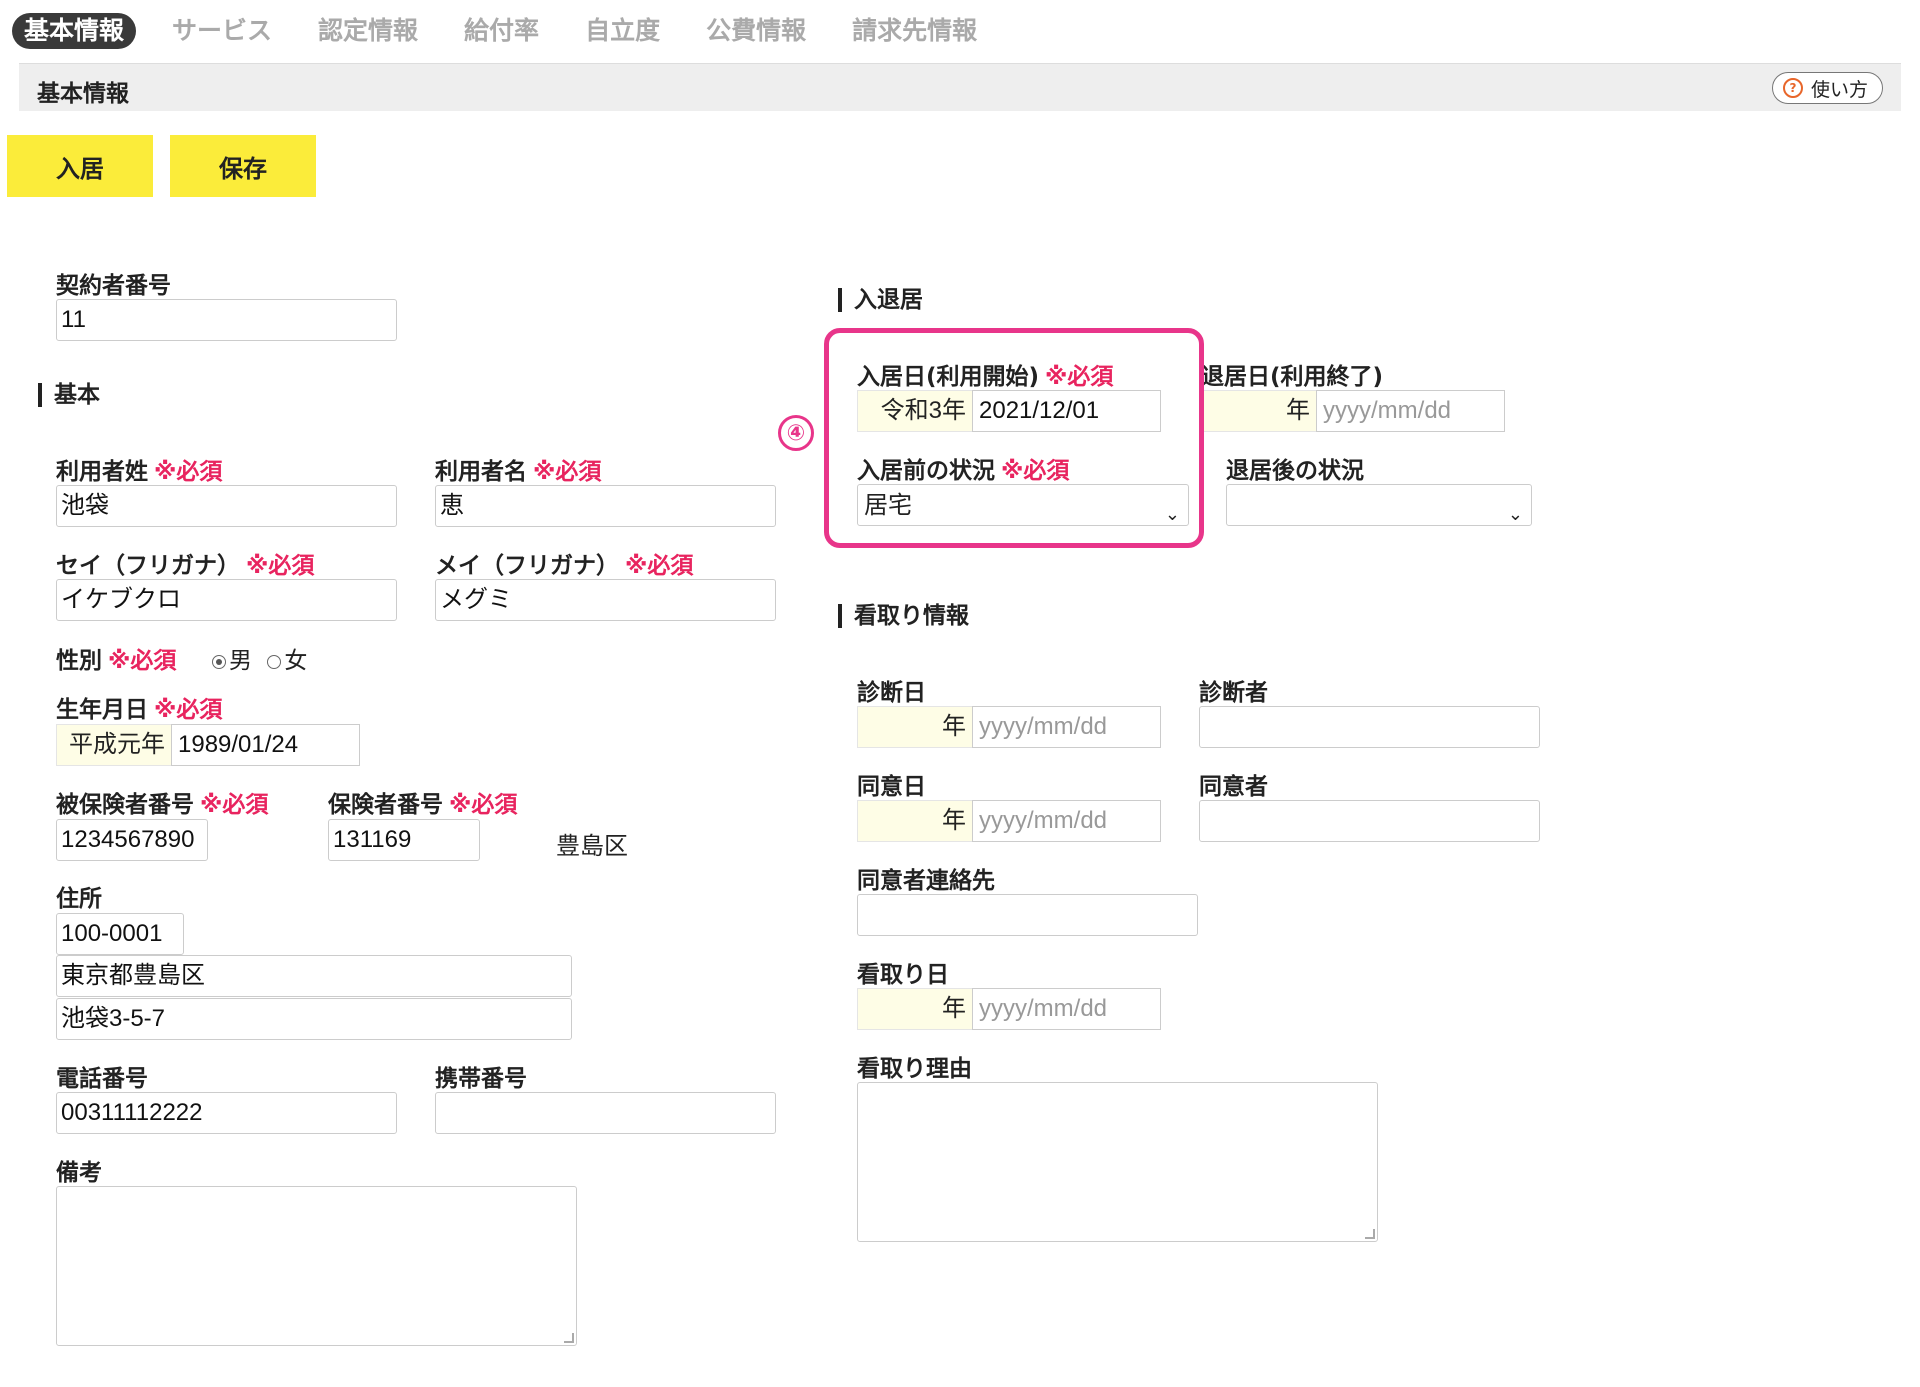 This screenshot has width=1920, height=1387. Describe the element at coordinates (80, 166) in the screenshot. I see `move-in-button: 入居` at that location.